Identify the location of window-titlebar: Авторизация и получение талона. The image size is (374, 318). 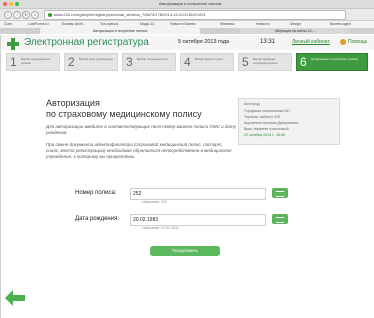
(187, 4).